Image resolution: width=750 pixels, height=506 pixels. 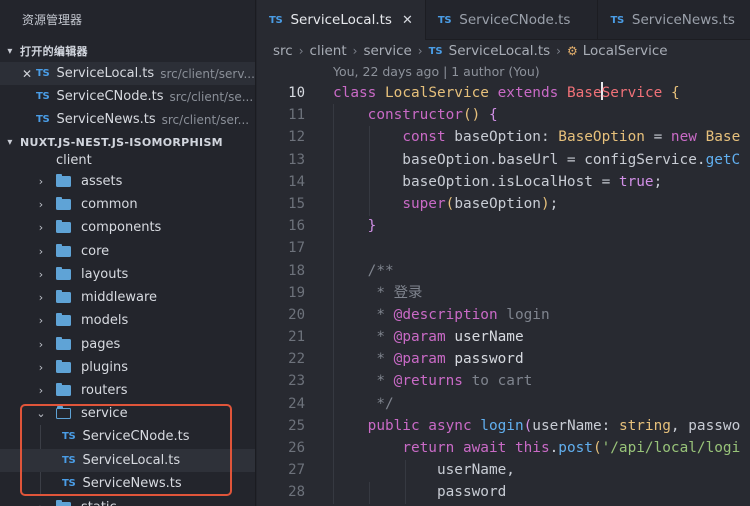 What do you see at coordinates (283, 51) in the screenshot?
I see `breadcrumb-item: src` at bounding box center [283, 51].